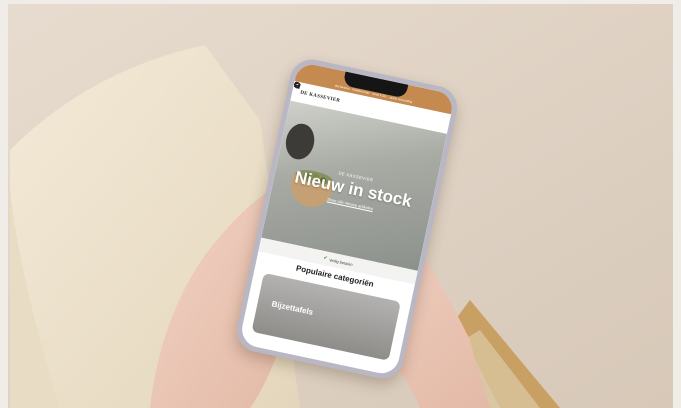  Describe the element at coordinates (341, 261) in the screenshot. I see `usp-text: Veilig betalen` at that location.